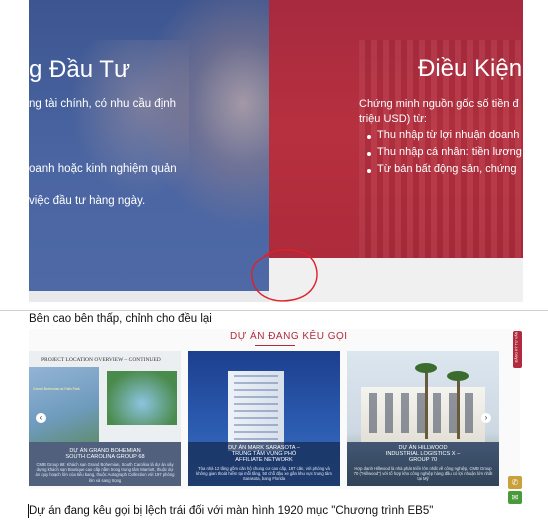 The width and height of the screenshot is (548, 524). Describe the element at coordinates (470, 68) in the screenshot. I see `right-panel-heading: Điều Kiện` at that location.